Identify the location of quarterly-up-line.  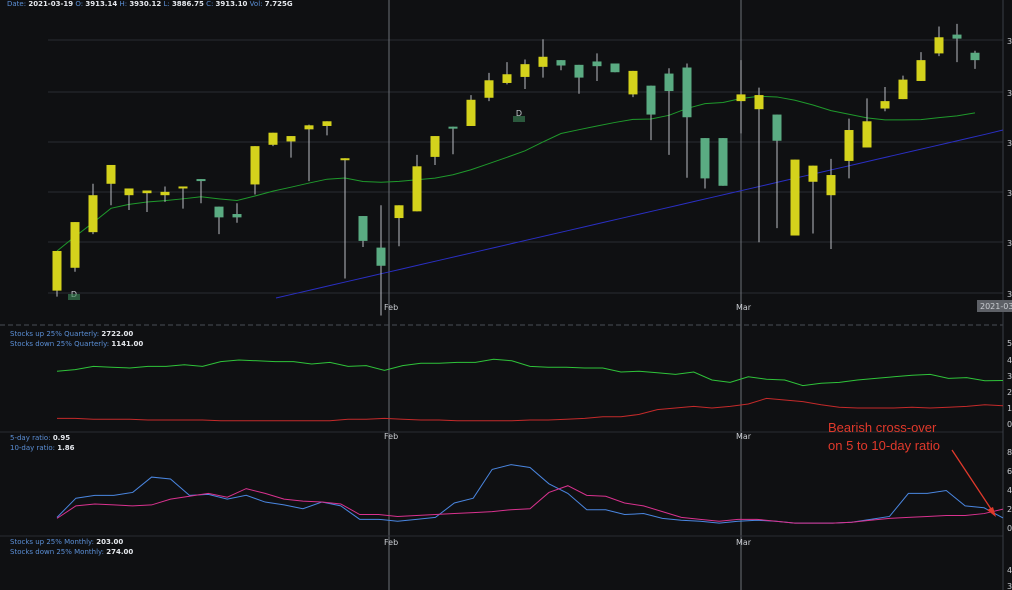
(530, 372).